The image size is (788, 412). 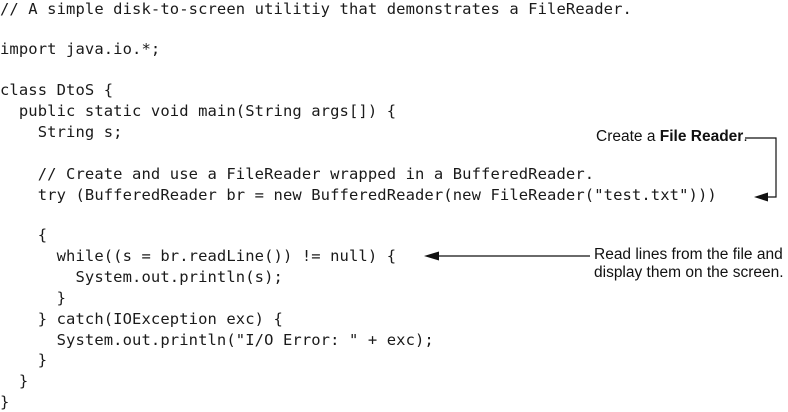 I want to click on code-line-13: while((s = br.readLine()) != null) {, so click(x=198, y=256).